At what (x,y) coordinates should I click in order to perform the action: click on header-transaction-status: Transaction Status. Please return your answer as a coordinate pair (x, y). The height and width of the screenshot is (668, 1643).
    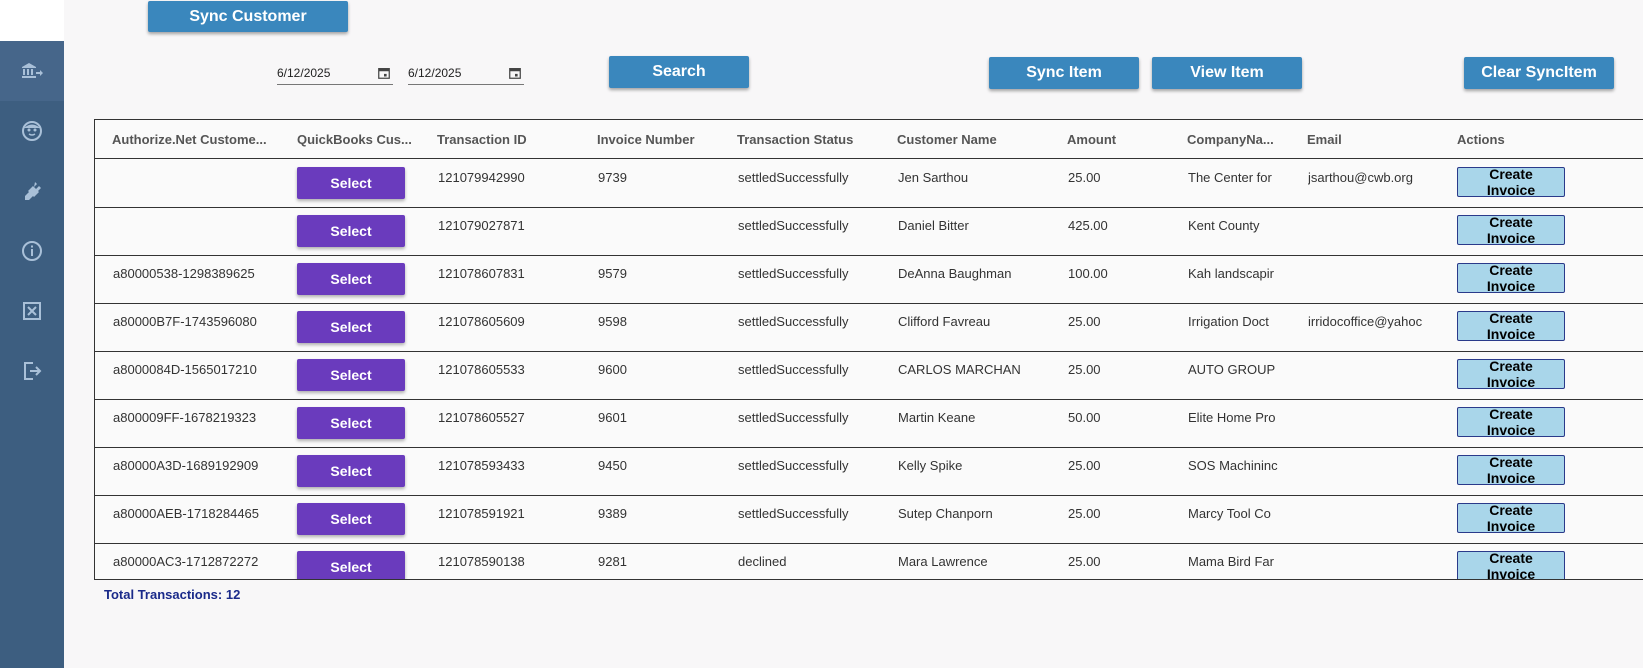
    Looking at the image, I should click on (795, 139).